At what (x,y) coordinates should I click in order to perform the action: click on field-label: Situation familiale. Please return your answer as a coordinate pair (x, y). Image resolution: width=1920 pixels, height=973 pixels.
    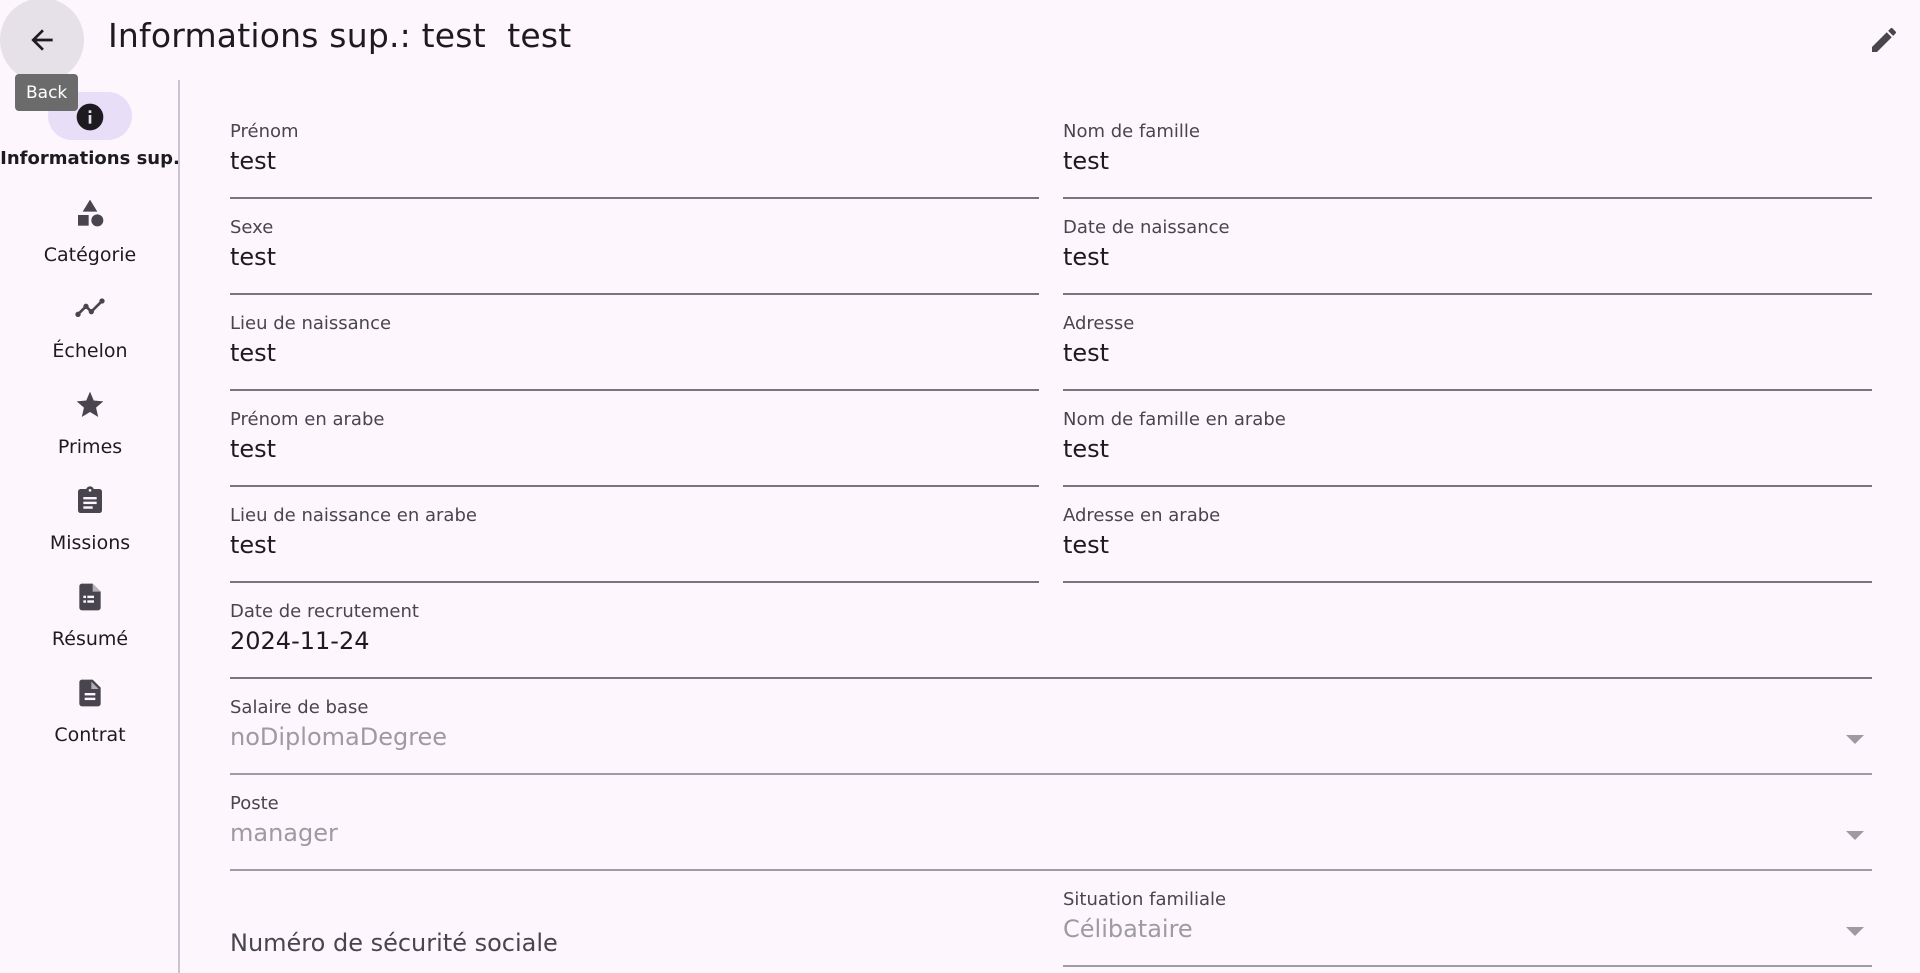
    Looking at the image, I should click on (1145, 899).